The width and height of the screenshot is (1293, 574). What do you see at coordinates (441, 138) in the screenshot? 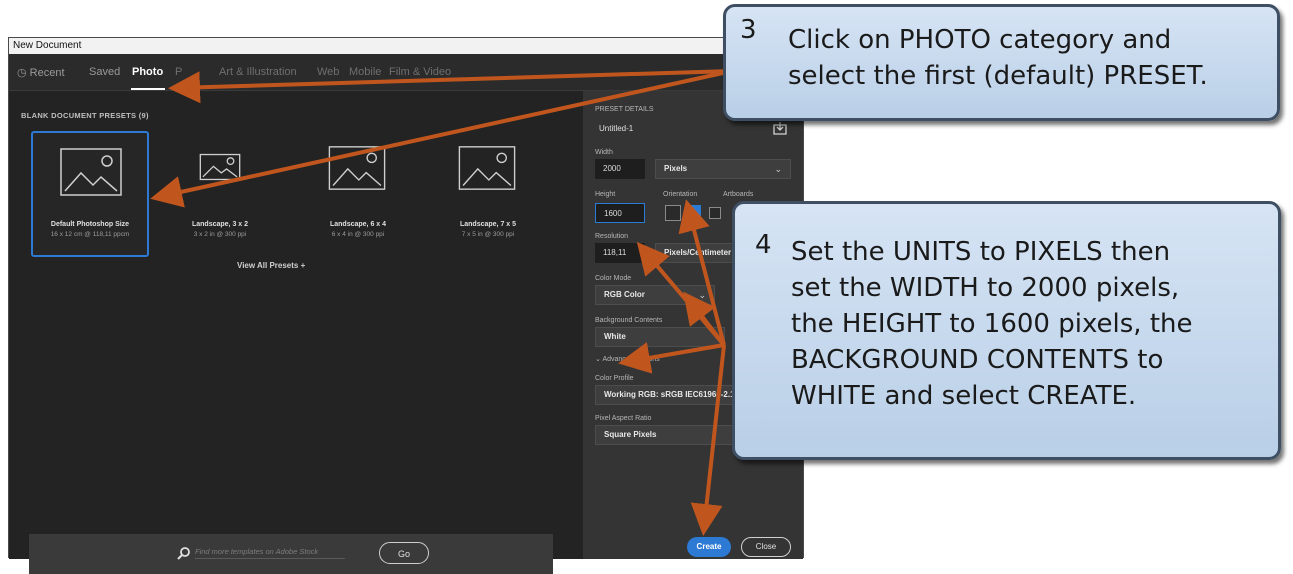
I see `step3-arrows` at bounding box center [441, 138].